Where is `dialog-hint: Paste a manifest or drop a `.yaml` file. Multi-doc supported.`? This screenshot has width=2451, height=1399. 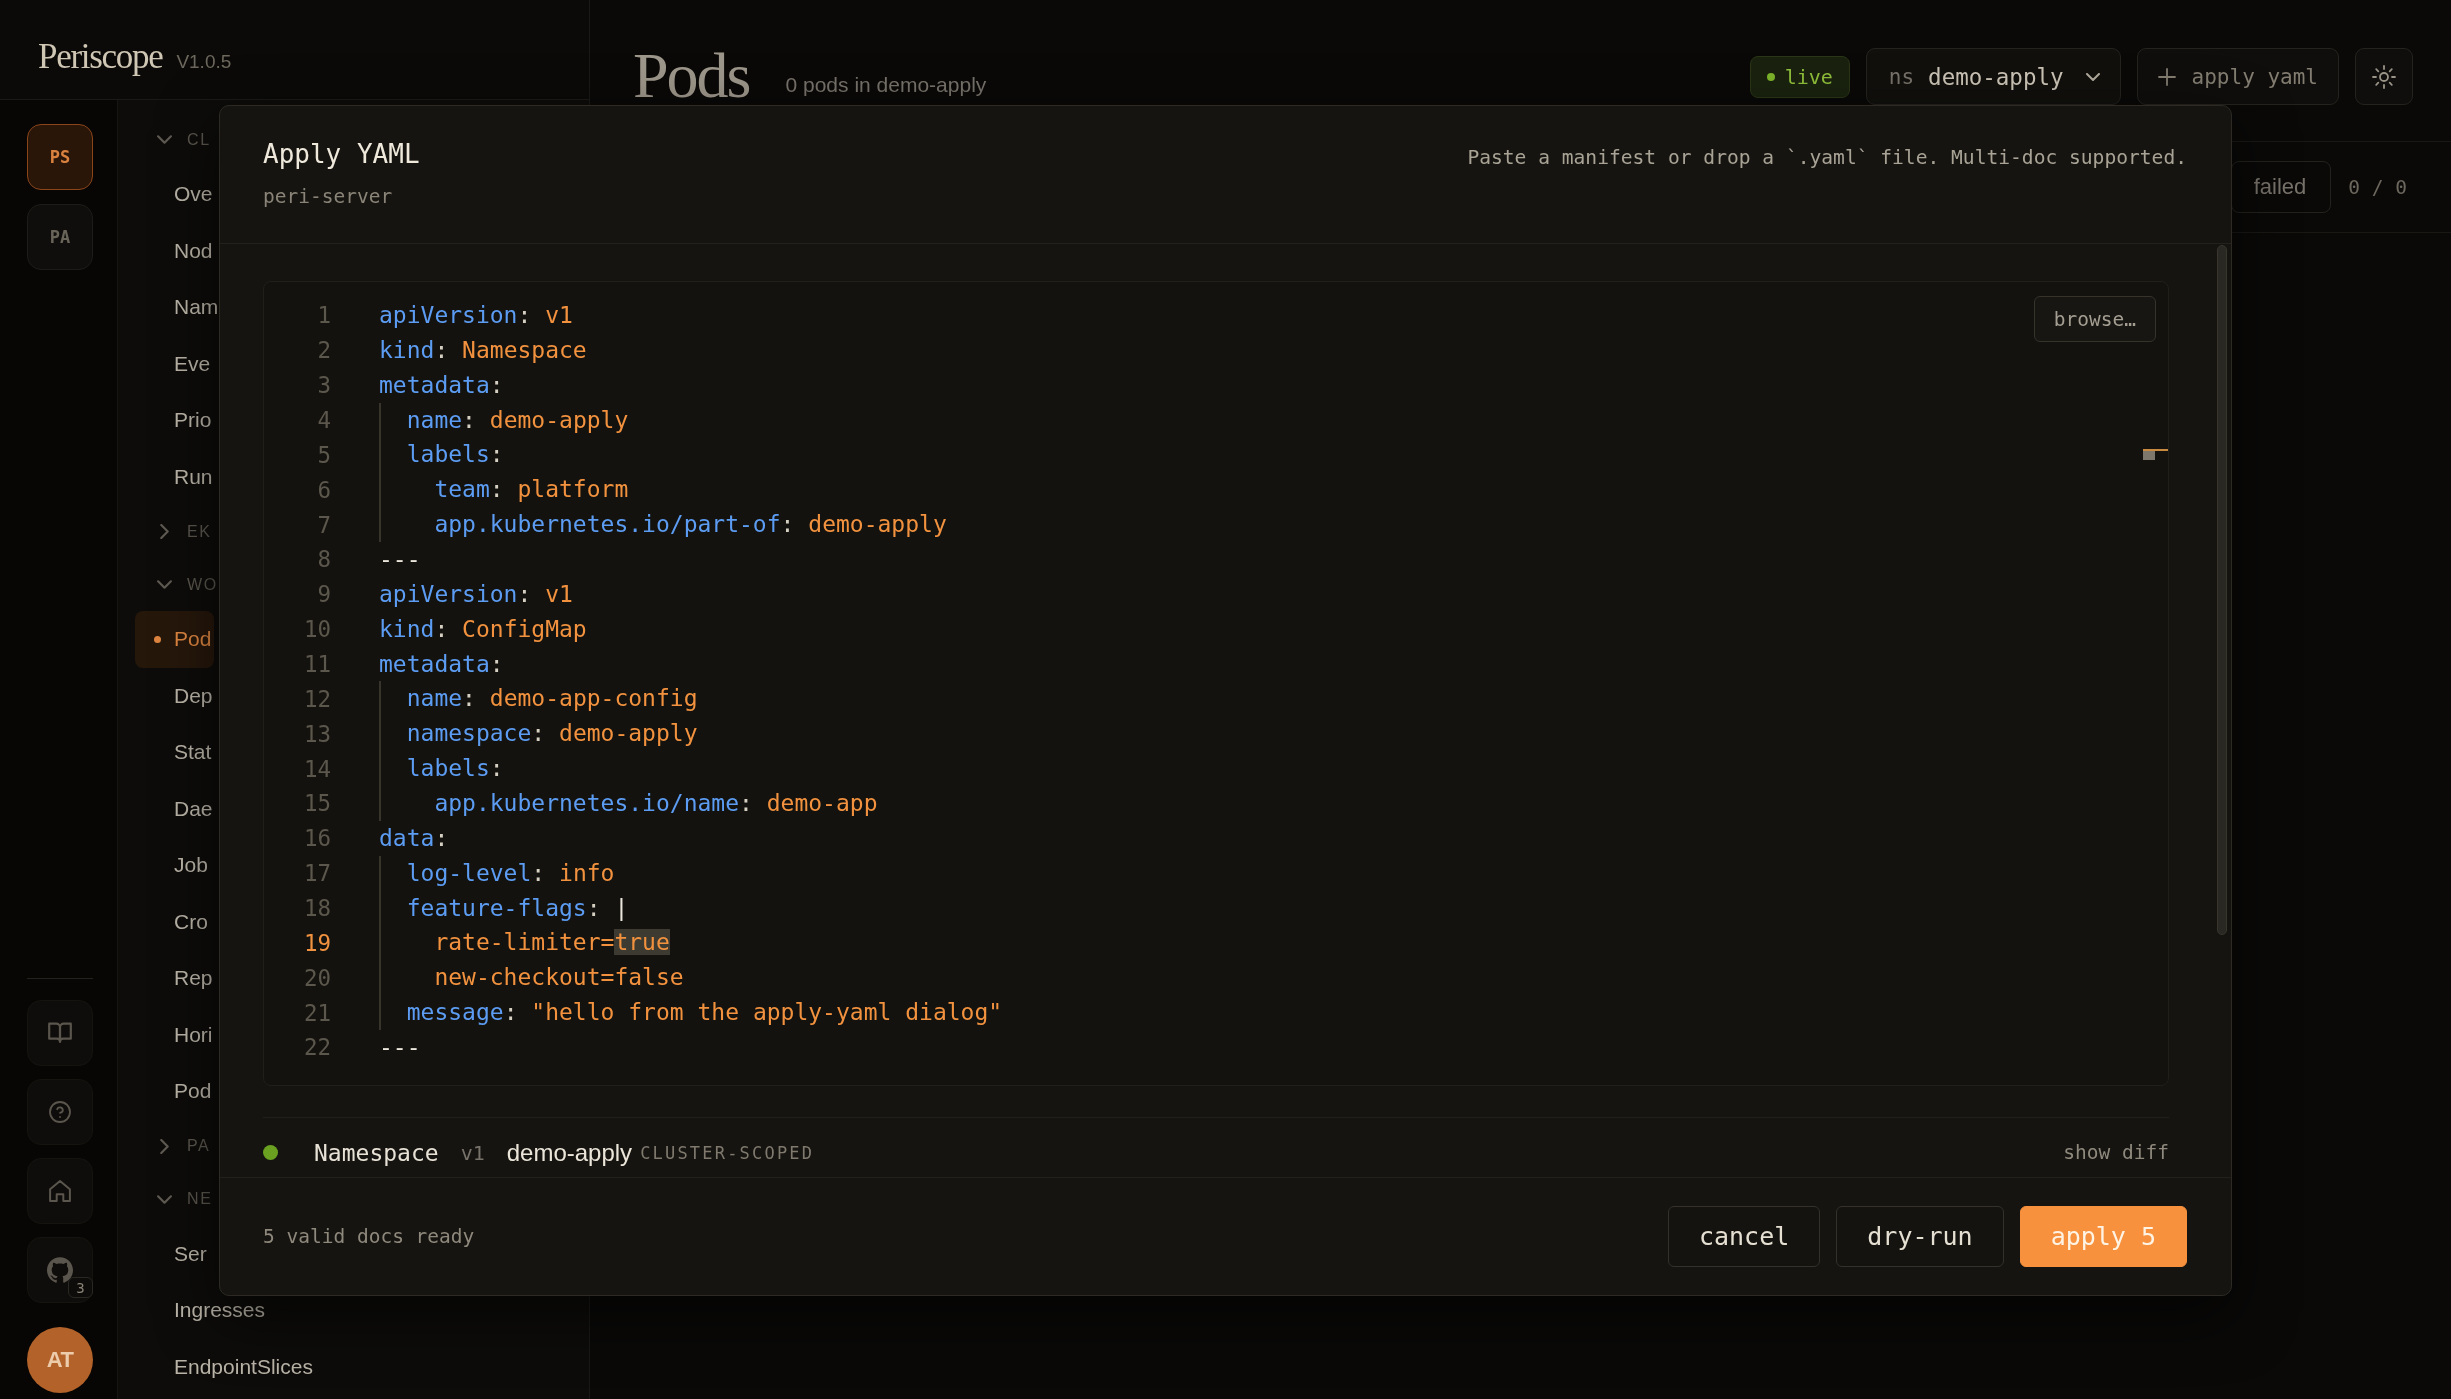
dialog-hint: Paste a manifest or drop a `.yaml` file. Multi-doc supported. is located at coordinates (1827, 158).